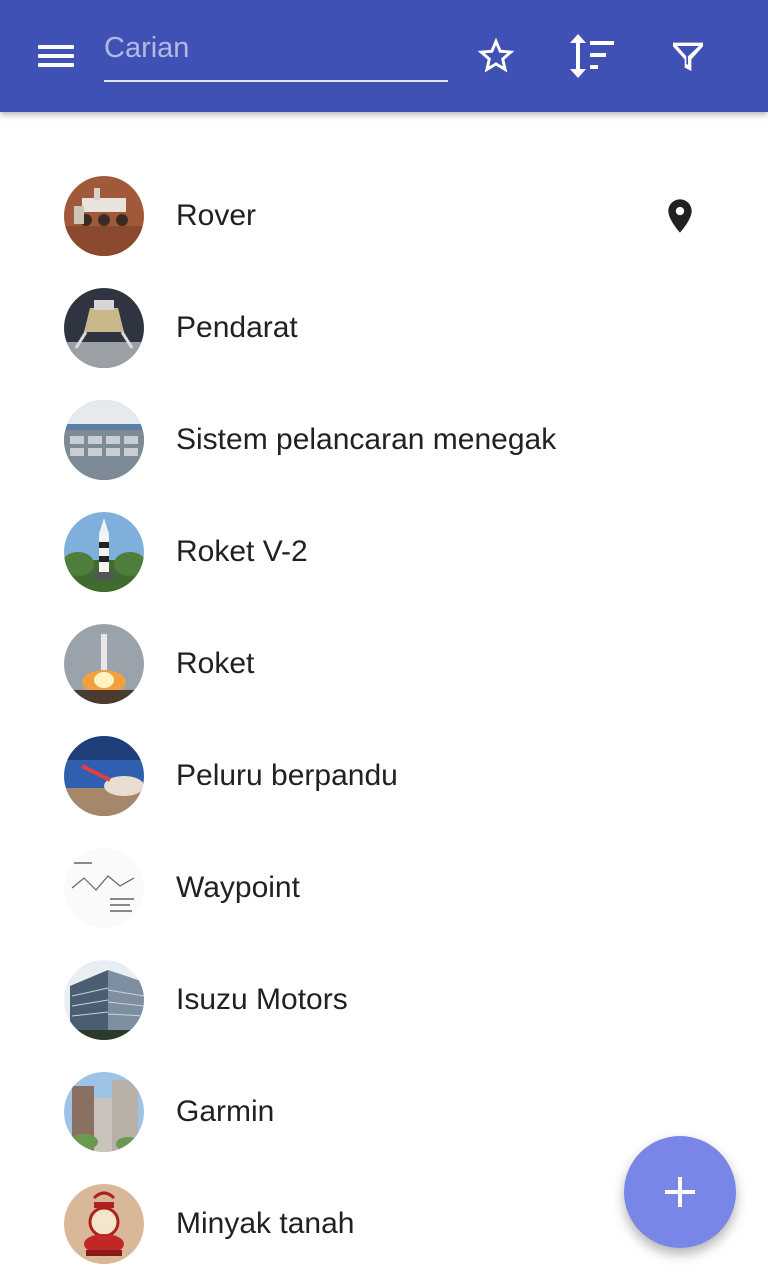 This screenshot has width=768, height=1280. I want to click on location-pin-icon, so click(680, 216).